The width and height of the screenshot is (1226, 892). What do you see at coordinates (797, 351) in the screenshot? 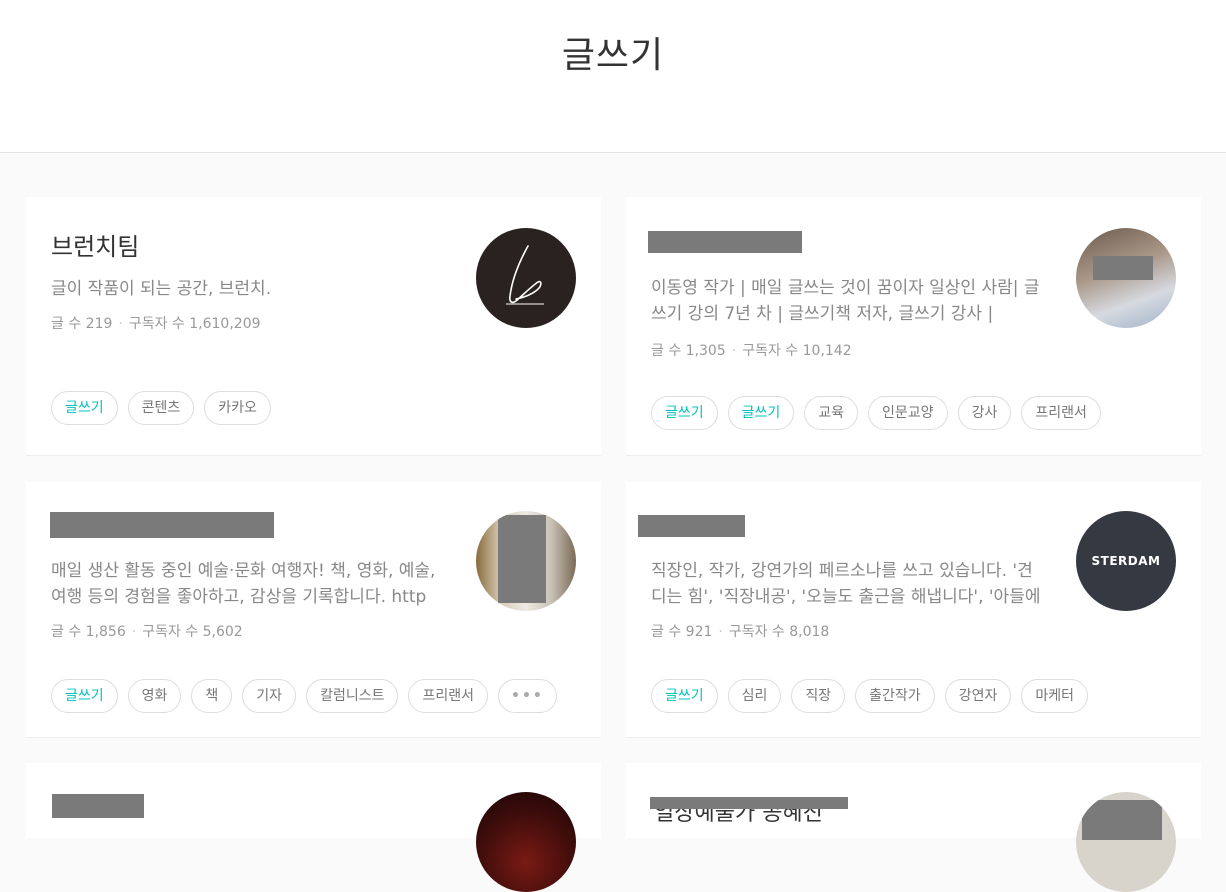
I see `subscriber-count: 구독자 수 10,142` at bounding box center [797, 351].